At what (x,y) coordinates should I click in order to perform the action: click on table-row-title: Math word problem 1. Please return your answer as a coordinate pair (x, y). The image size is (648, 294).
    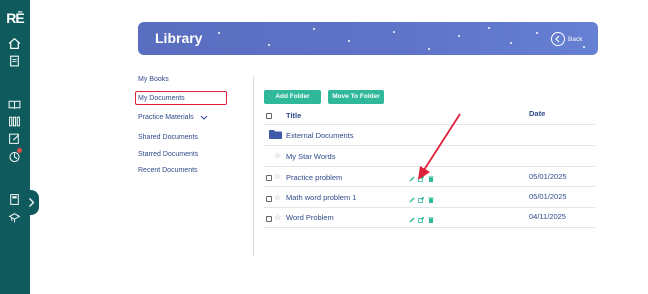
    Looking at the image, I should click on (321, 197).